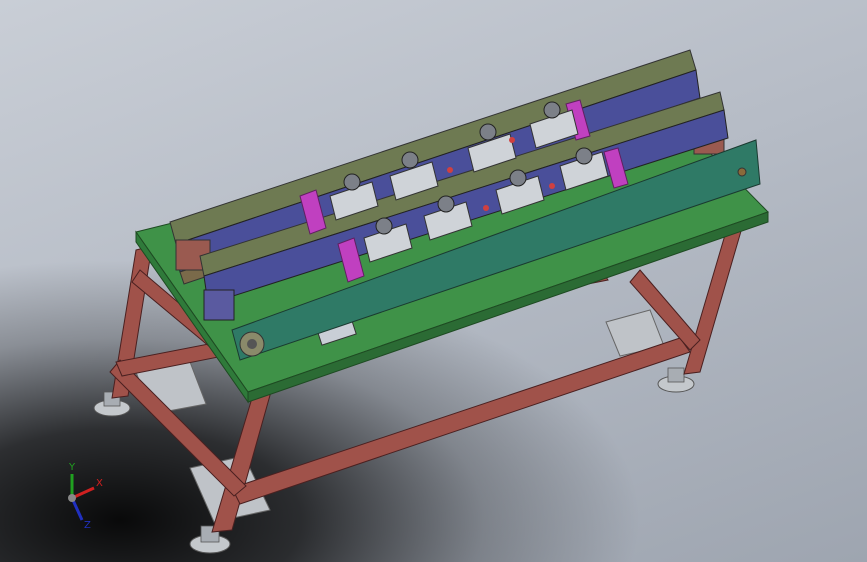  Describe the element at coordinates (72, 467) in the screenshot. I see `y-axis-label: Y` at that location.